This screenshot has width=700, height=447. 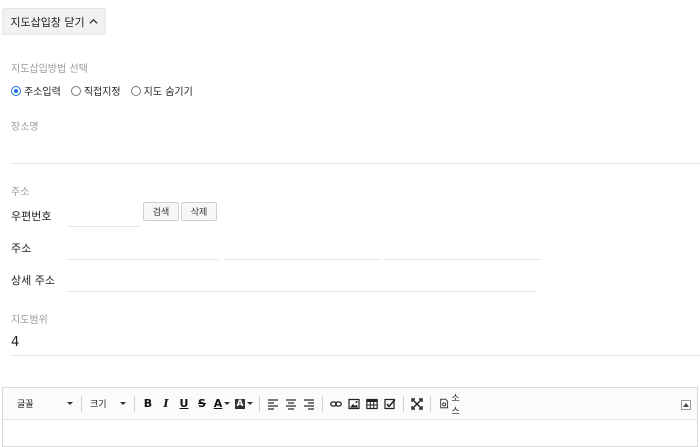 I want to click on font-color-button: A, so click(x=222, y=404).